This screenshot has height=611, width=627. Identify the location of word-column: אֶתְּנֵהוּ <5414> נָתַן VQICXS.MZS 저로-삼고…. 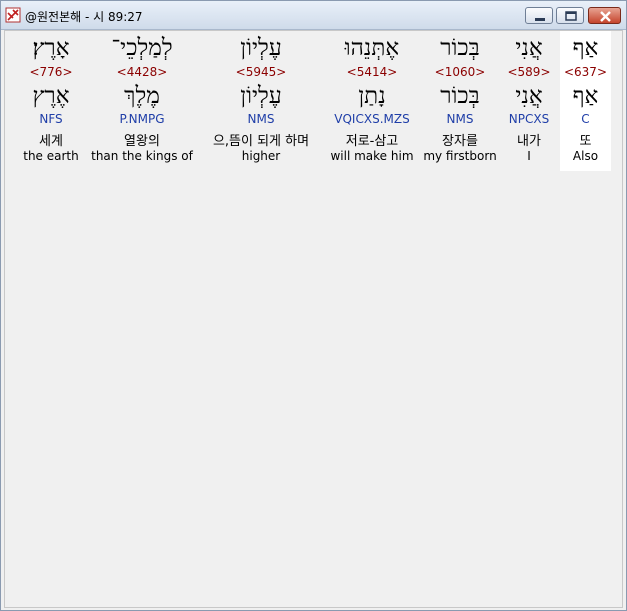
(372, 101).